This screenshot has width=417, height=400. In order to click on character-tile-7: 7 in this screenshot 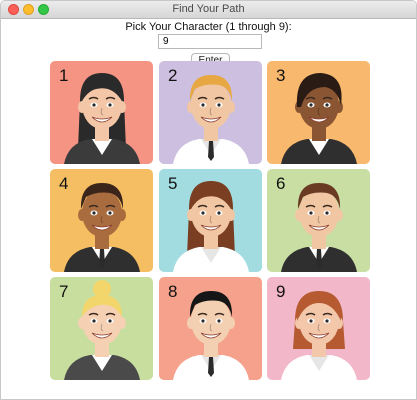, I will do `click(101, 328)`.